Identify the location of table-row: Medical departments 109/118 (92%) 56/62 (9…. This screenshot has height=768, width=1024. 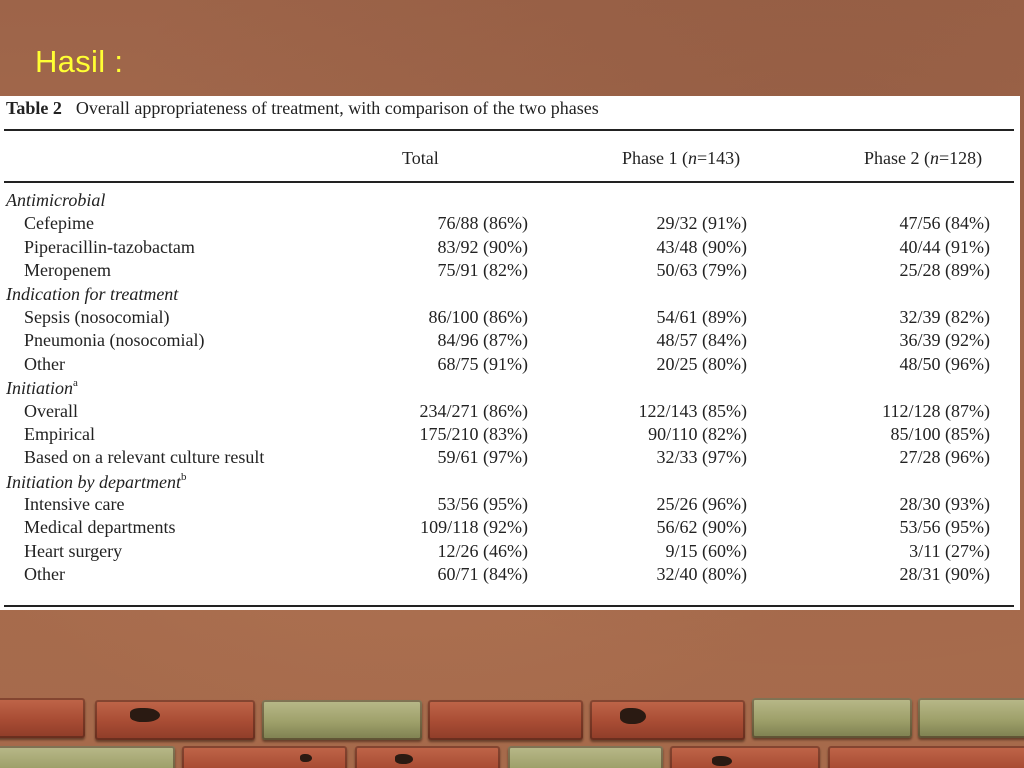
(510, 528).